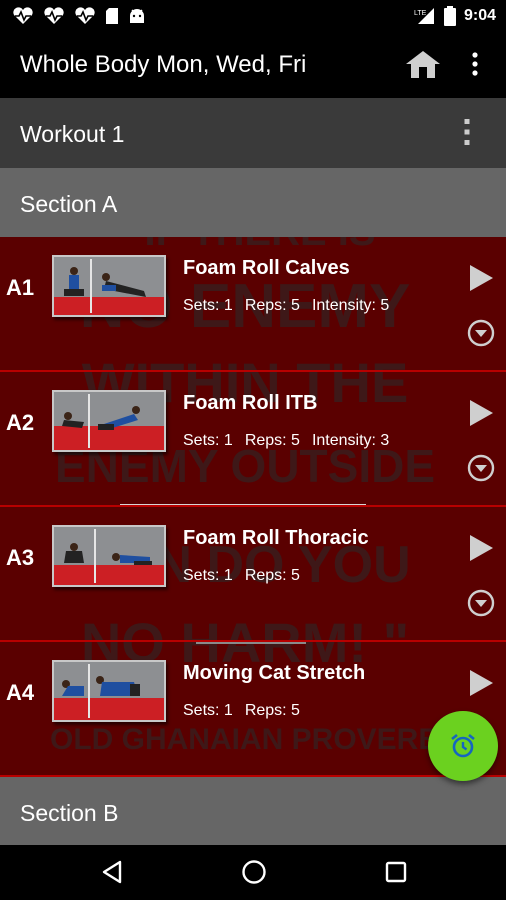 This screenshot has width=506, height=900. Describe the element at coordinates (253, 202) in the screenshot. I see `section-header-a: Section A` at that location.